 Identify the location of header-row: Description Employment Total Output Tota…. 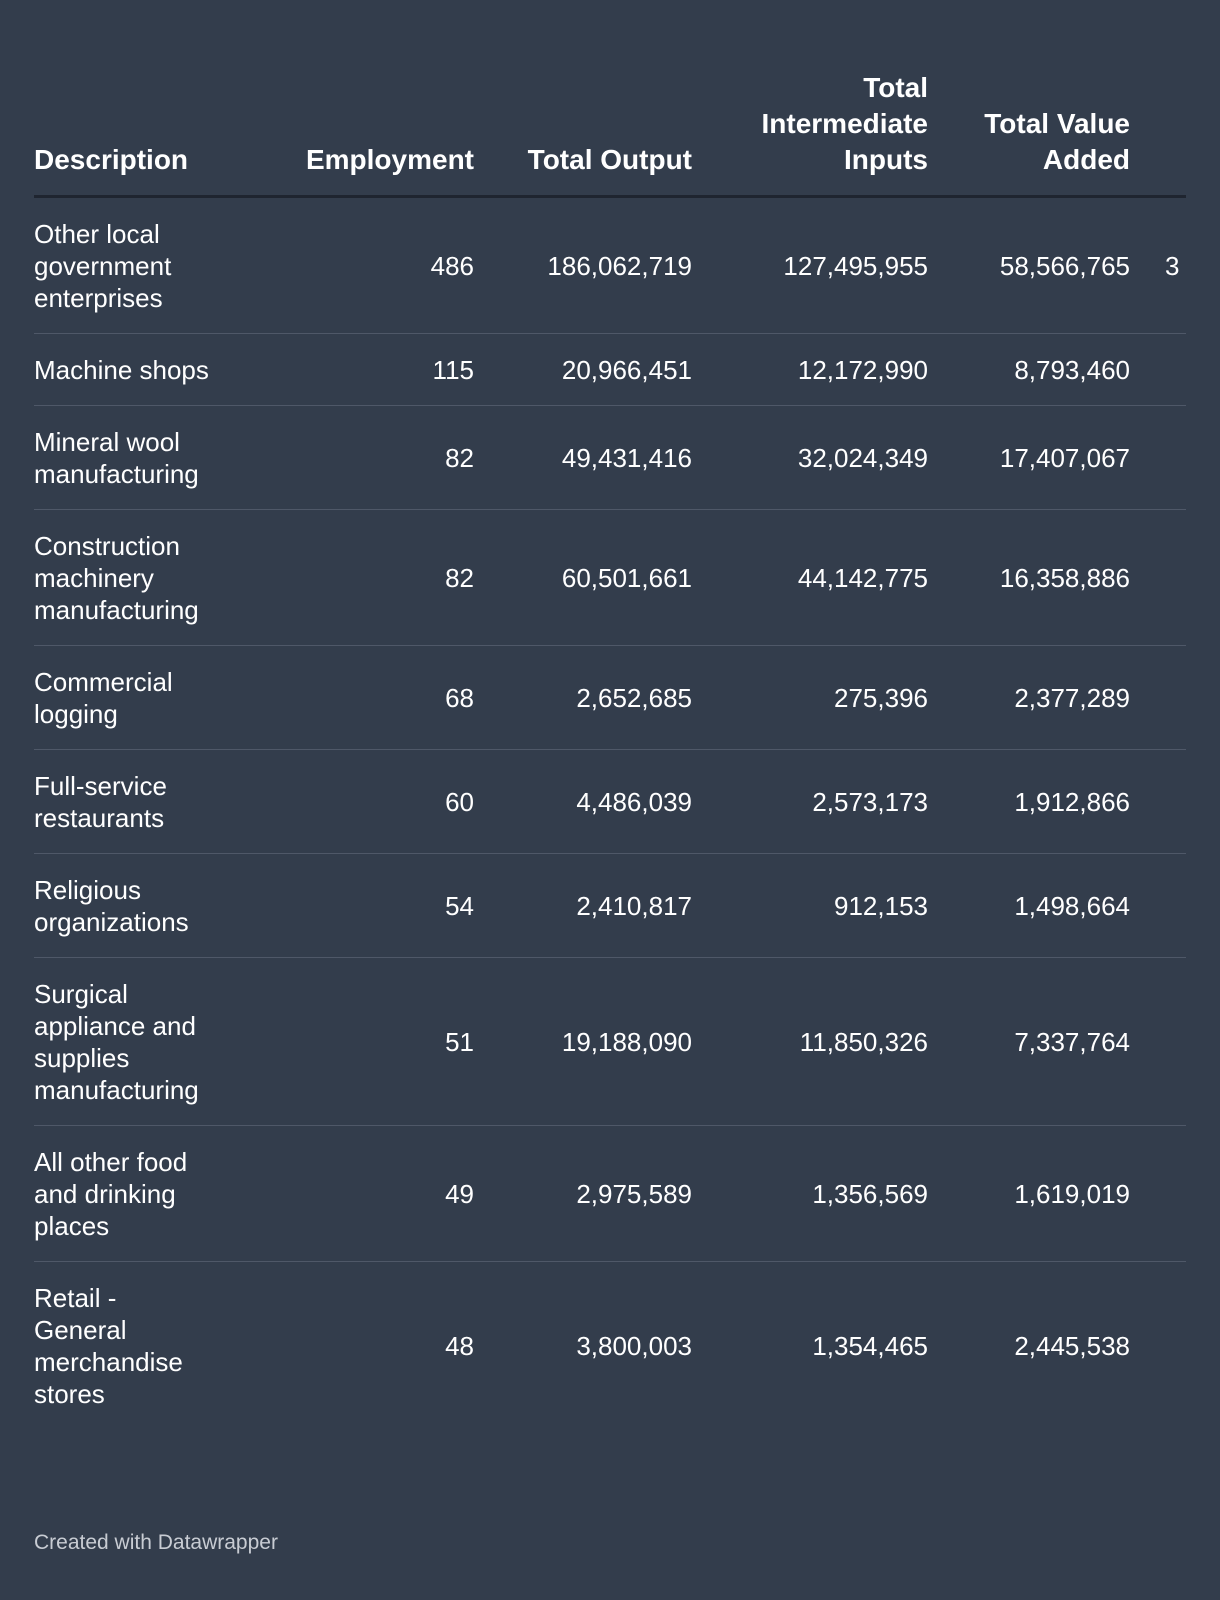
(610, 134).